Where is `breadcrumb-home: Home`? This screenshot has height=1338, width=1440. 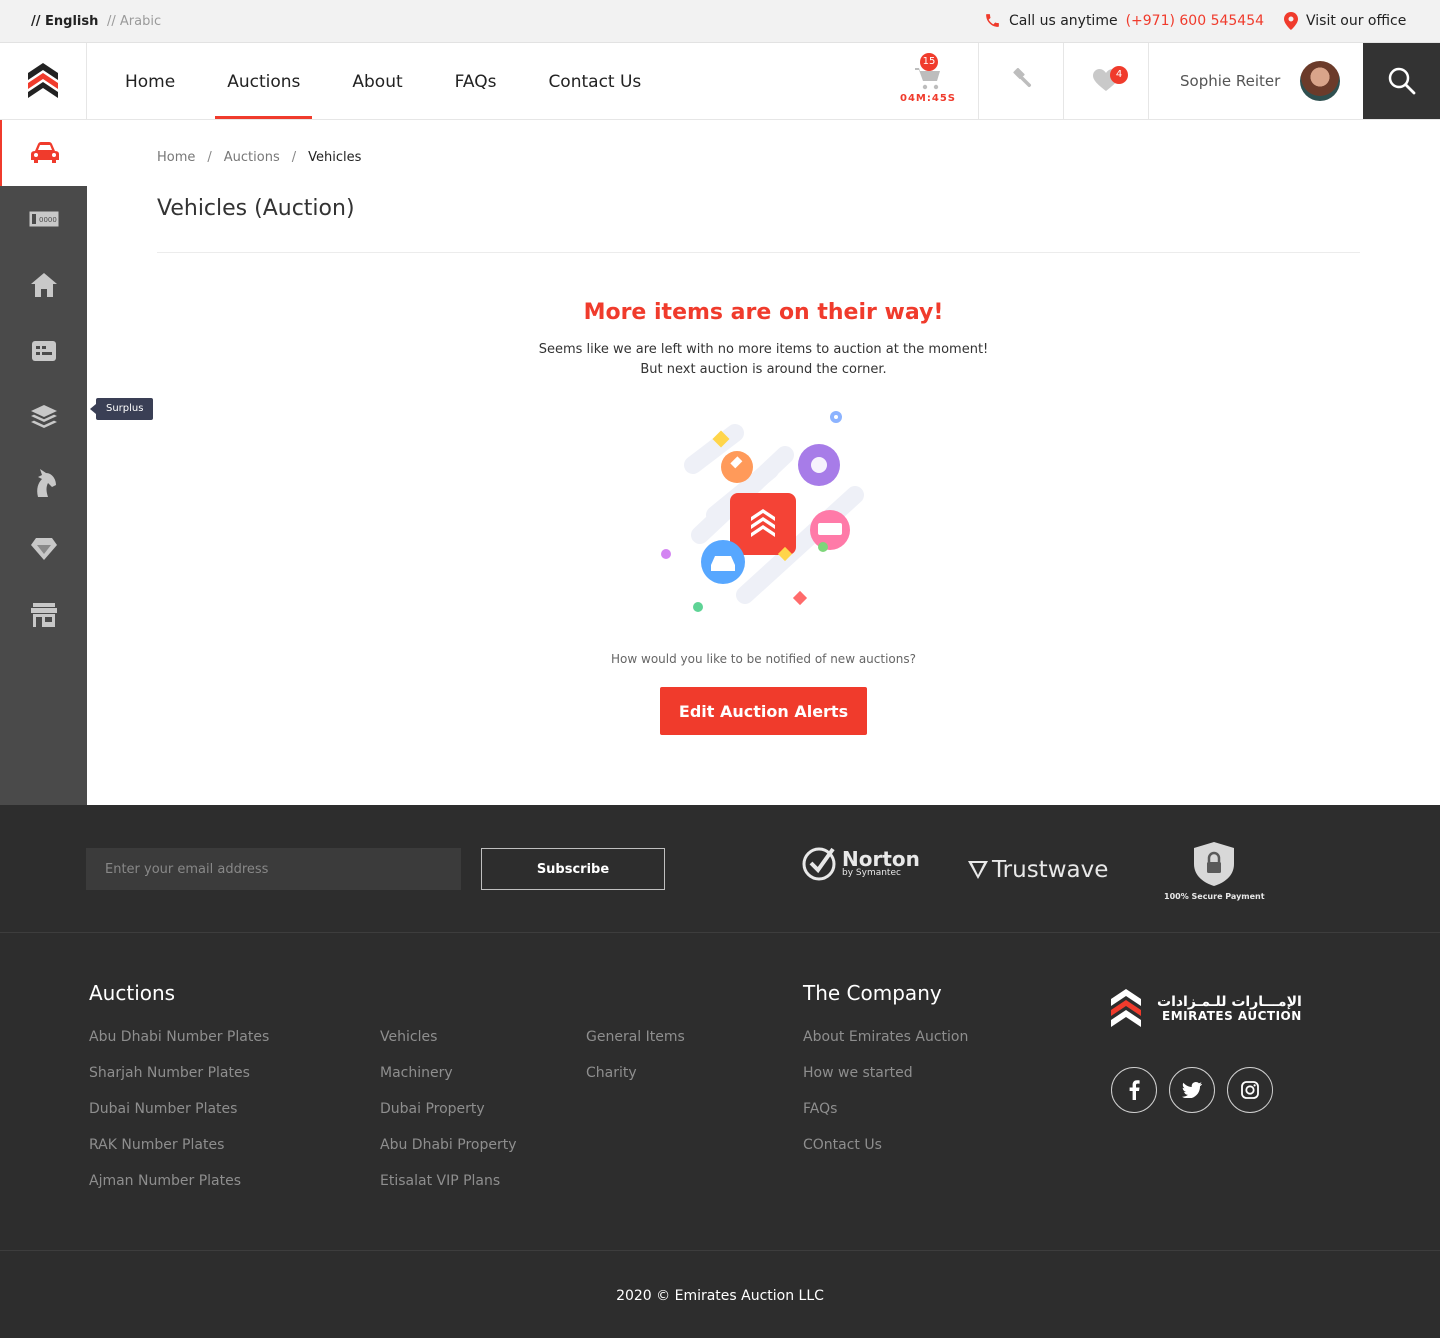
breadcrumb-home: Home is located at coordinates (176, 157).